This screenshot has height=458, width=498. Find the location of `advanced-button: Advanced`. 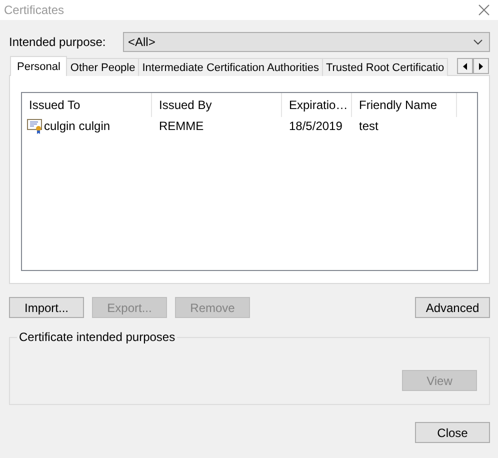

advanced-button: Advanced is located at coordinates (452, 307).